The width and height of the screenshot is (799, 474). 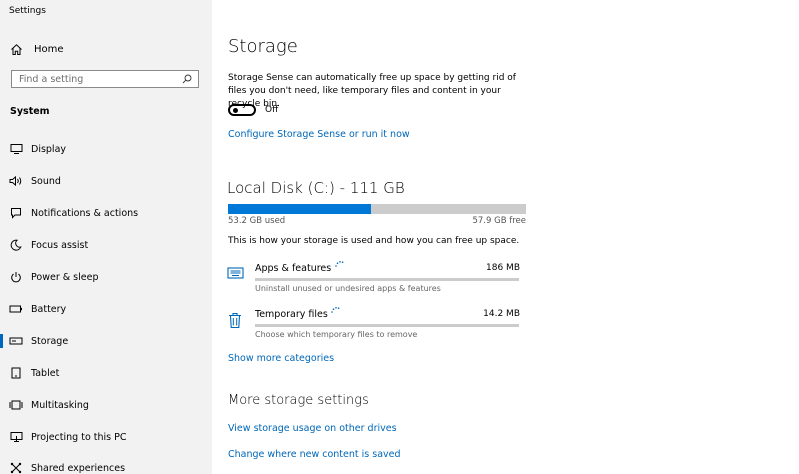 What do you see at coordinates (30, 111) in the screenshot?
I see `section-heading-system: System` at bounding box center [30, 111].